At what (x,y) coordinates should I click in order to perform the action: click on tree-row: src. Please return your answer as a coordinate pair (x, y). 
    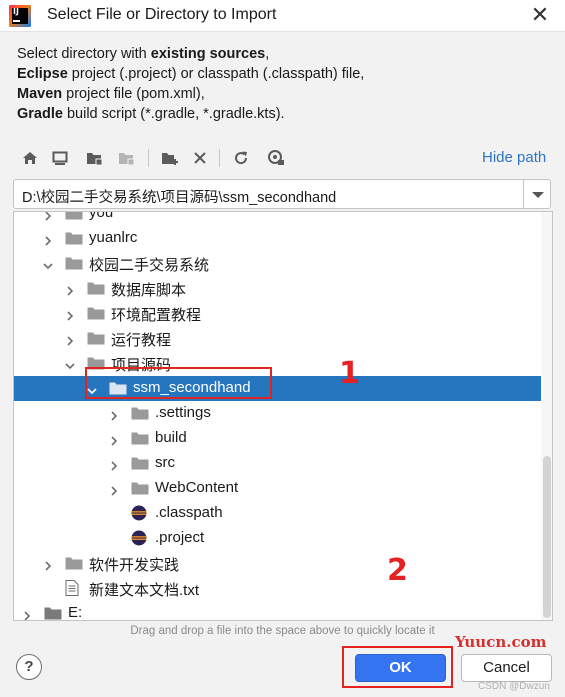
    Looking at the image, I should click on (277, 463).